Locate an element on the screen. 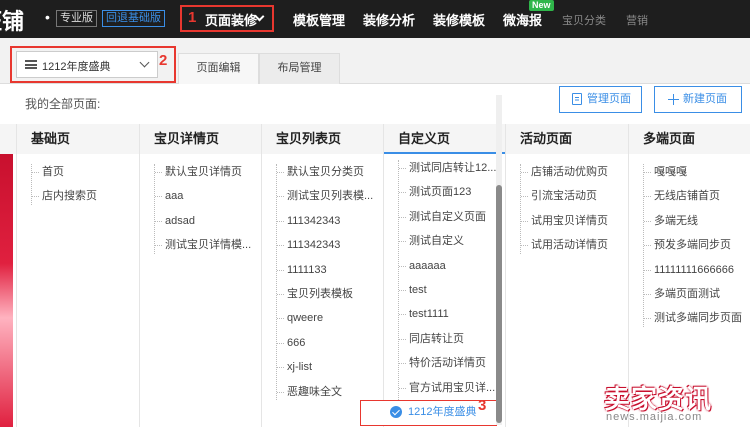  list-item: 预发多端同步页 is located at coordinates (689, 245).